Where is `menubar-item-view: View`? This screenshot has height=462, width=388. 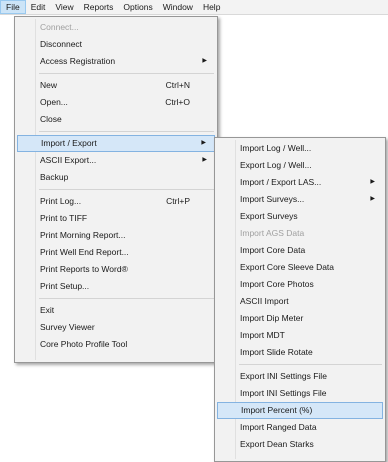
menubar-item-view: View is located at coordinates (64, 7).